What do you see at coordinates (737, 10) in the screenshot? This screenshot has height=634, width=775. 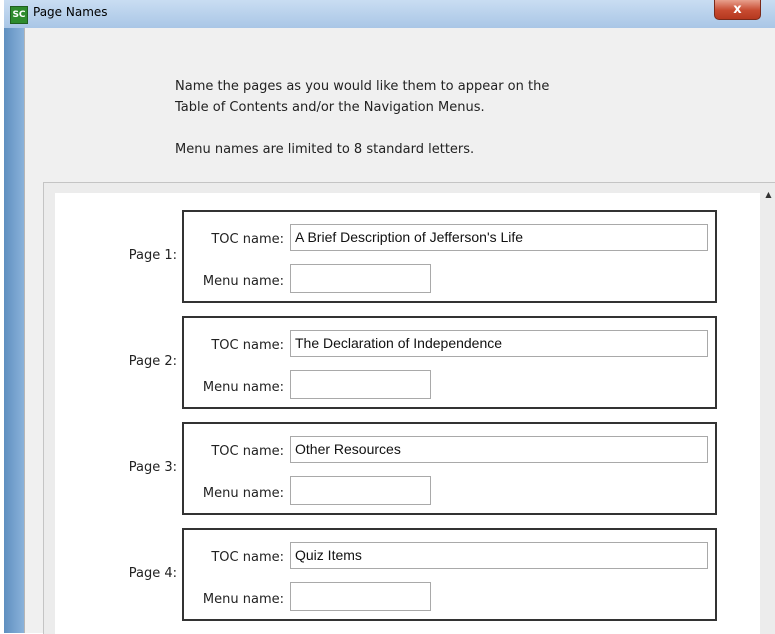 I see `close-button: x` at bounding box center [737, 10].